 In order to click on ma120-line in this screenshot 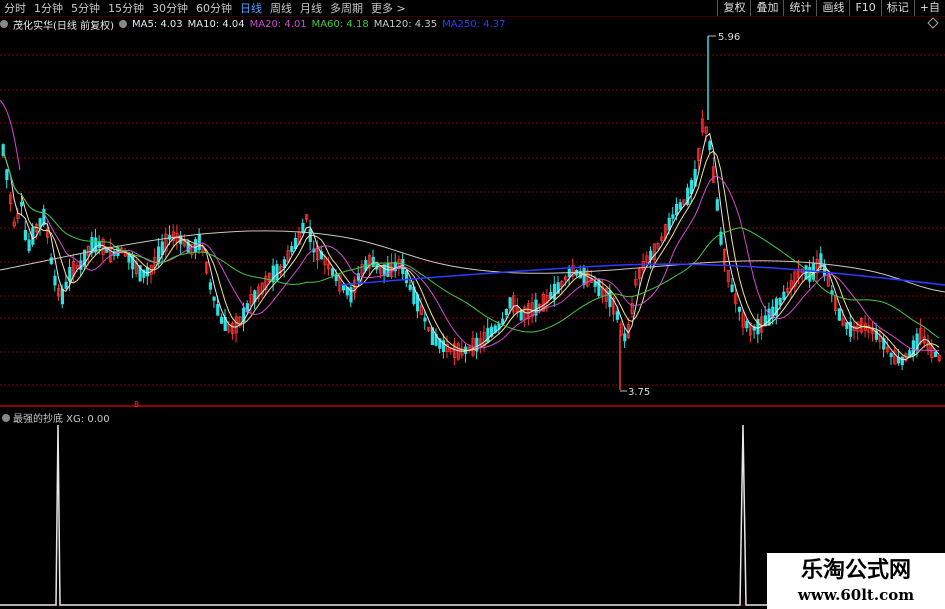, I will do `click(472, 261)`.